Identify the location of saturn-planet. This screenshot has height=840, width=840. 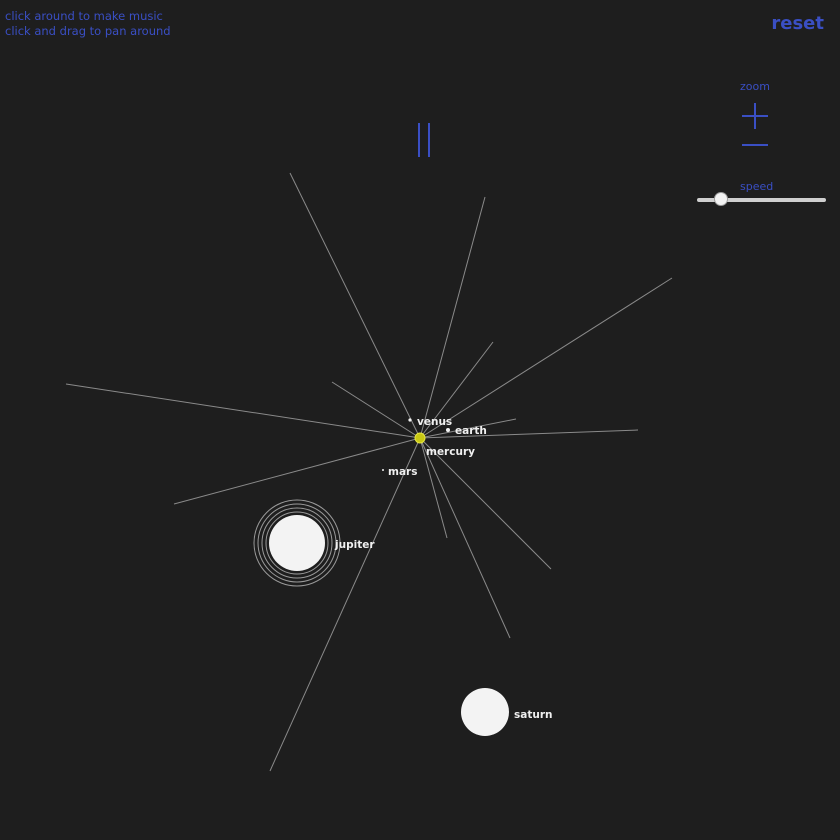
(485, 712).